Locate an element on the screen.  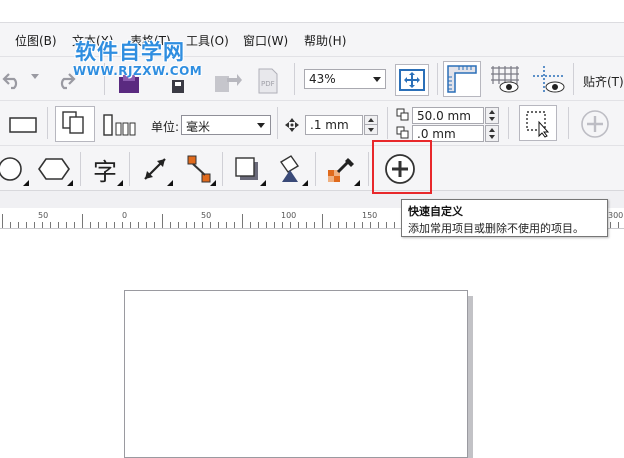
undo-dropdown-icon is located at coordinates (35, 77).